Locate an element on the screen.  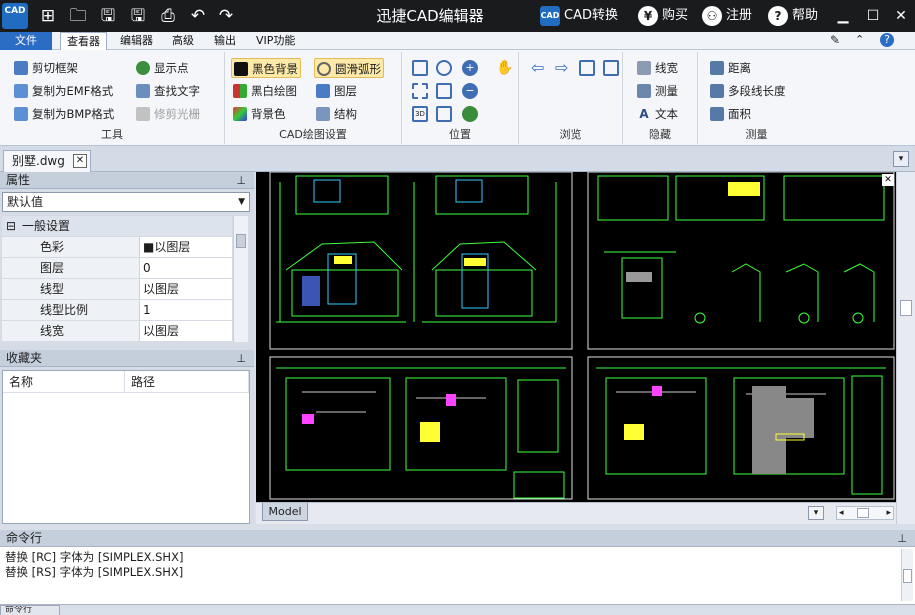
ribbon-help-icon: ? is located at coordinates (887, 40).